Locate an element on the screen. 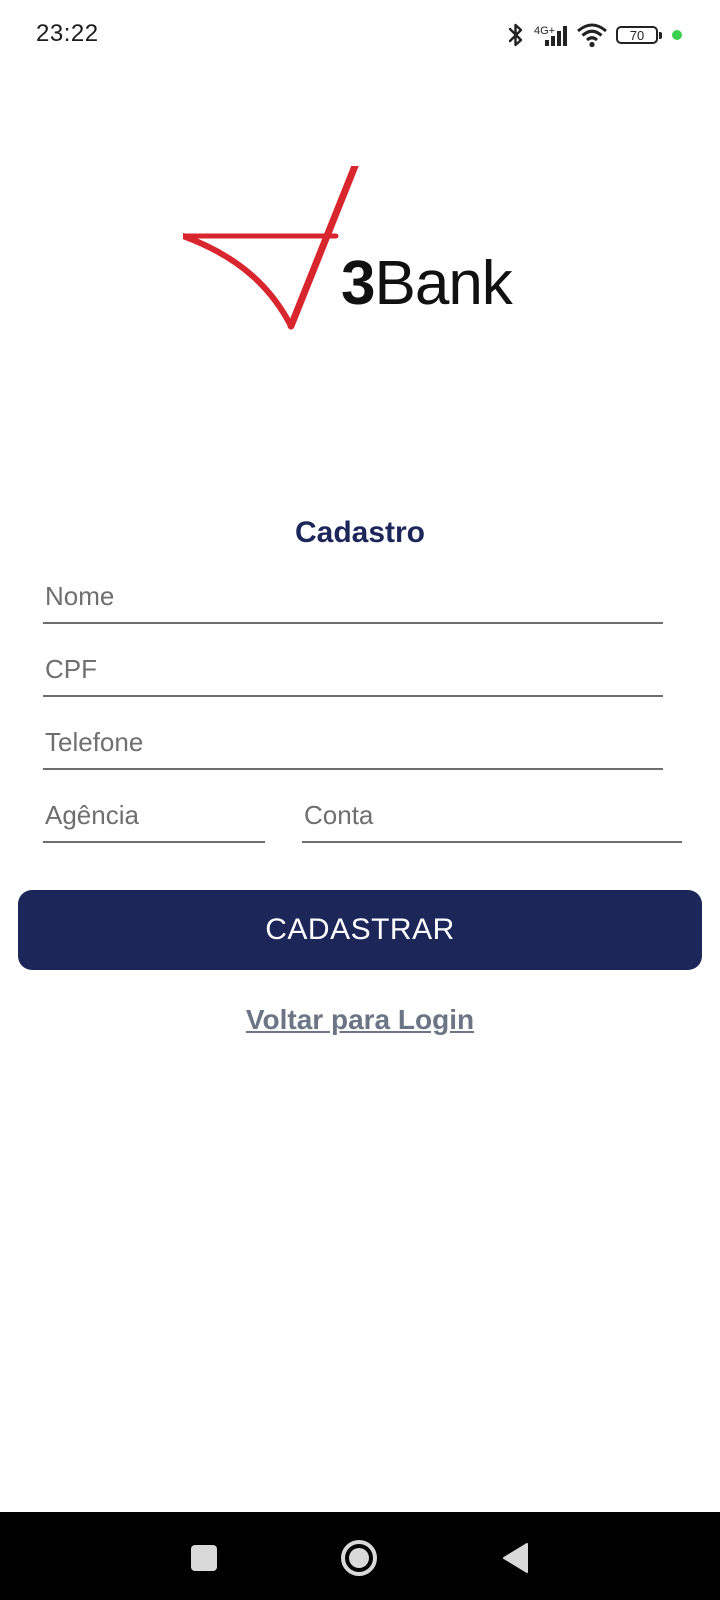 The height and width of the screenshot is (1600, 720). app-logo: 3Bank is located at coordinates (363, 251).